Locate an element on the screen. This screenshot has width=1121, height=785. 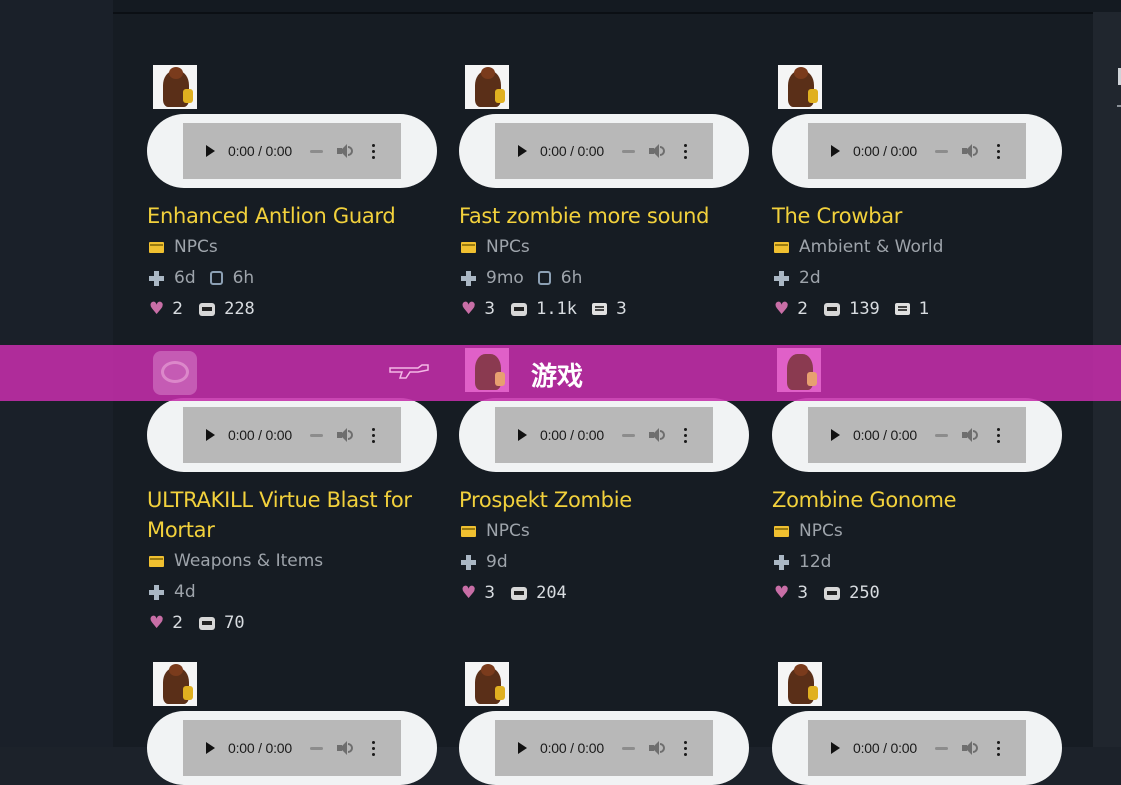
stats-row: ♥ 3 1.1k 3 is located at coordinates (544, 309).